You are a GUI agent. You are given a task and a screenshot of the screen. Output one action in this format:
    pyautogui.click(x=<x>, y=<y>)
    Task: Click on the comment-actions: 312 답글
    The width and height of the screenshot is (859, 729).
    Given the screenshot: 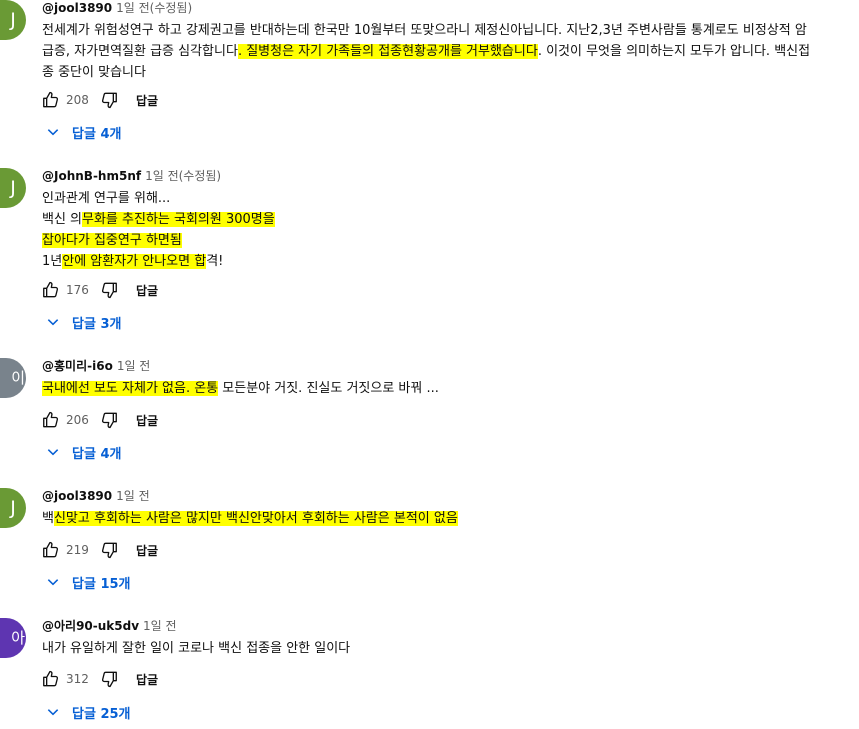 What is the action you would take?
    pyautogui.click(x=99, y=679)
    